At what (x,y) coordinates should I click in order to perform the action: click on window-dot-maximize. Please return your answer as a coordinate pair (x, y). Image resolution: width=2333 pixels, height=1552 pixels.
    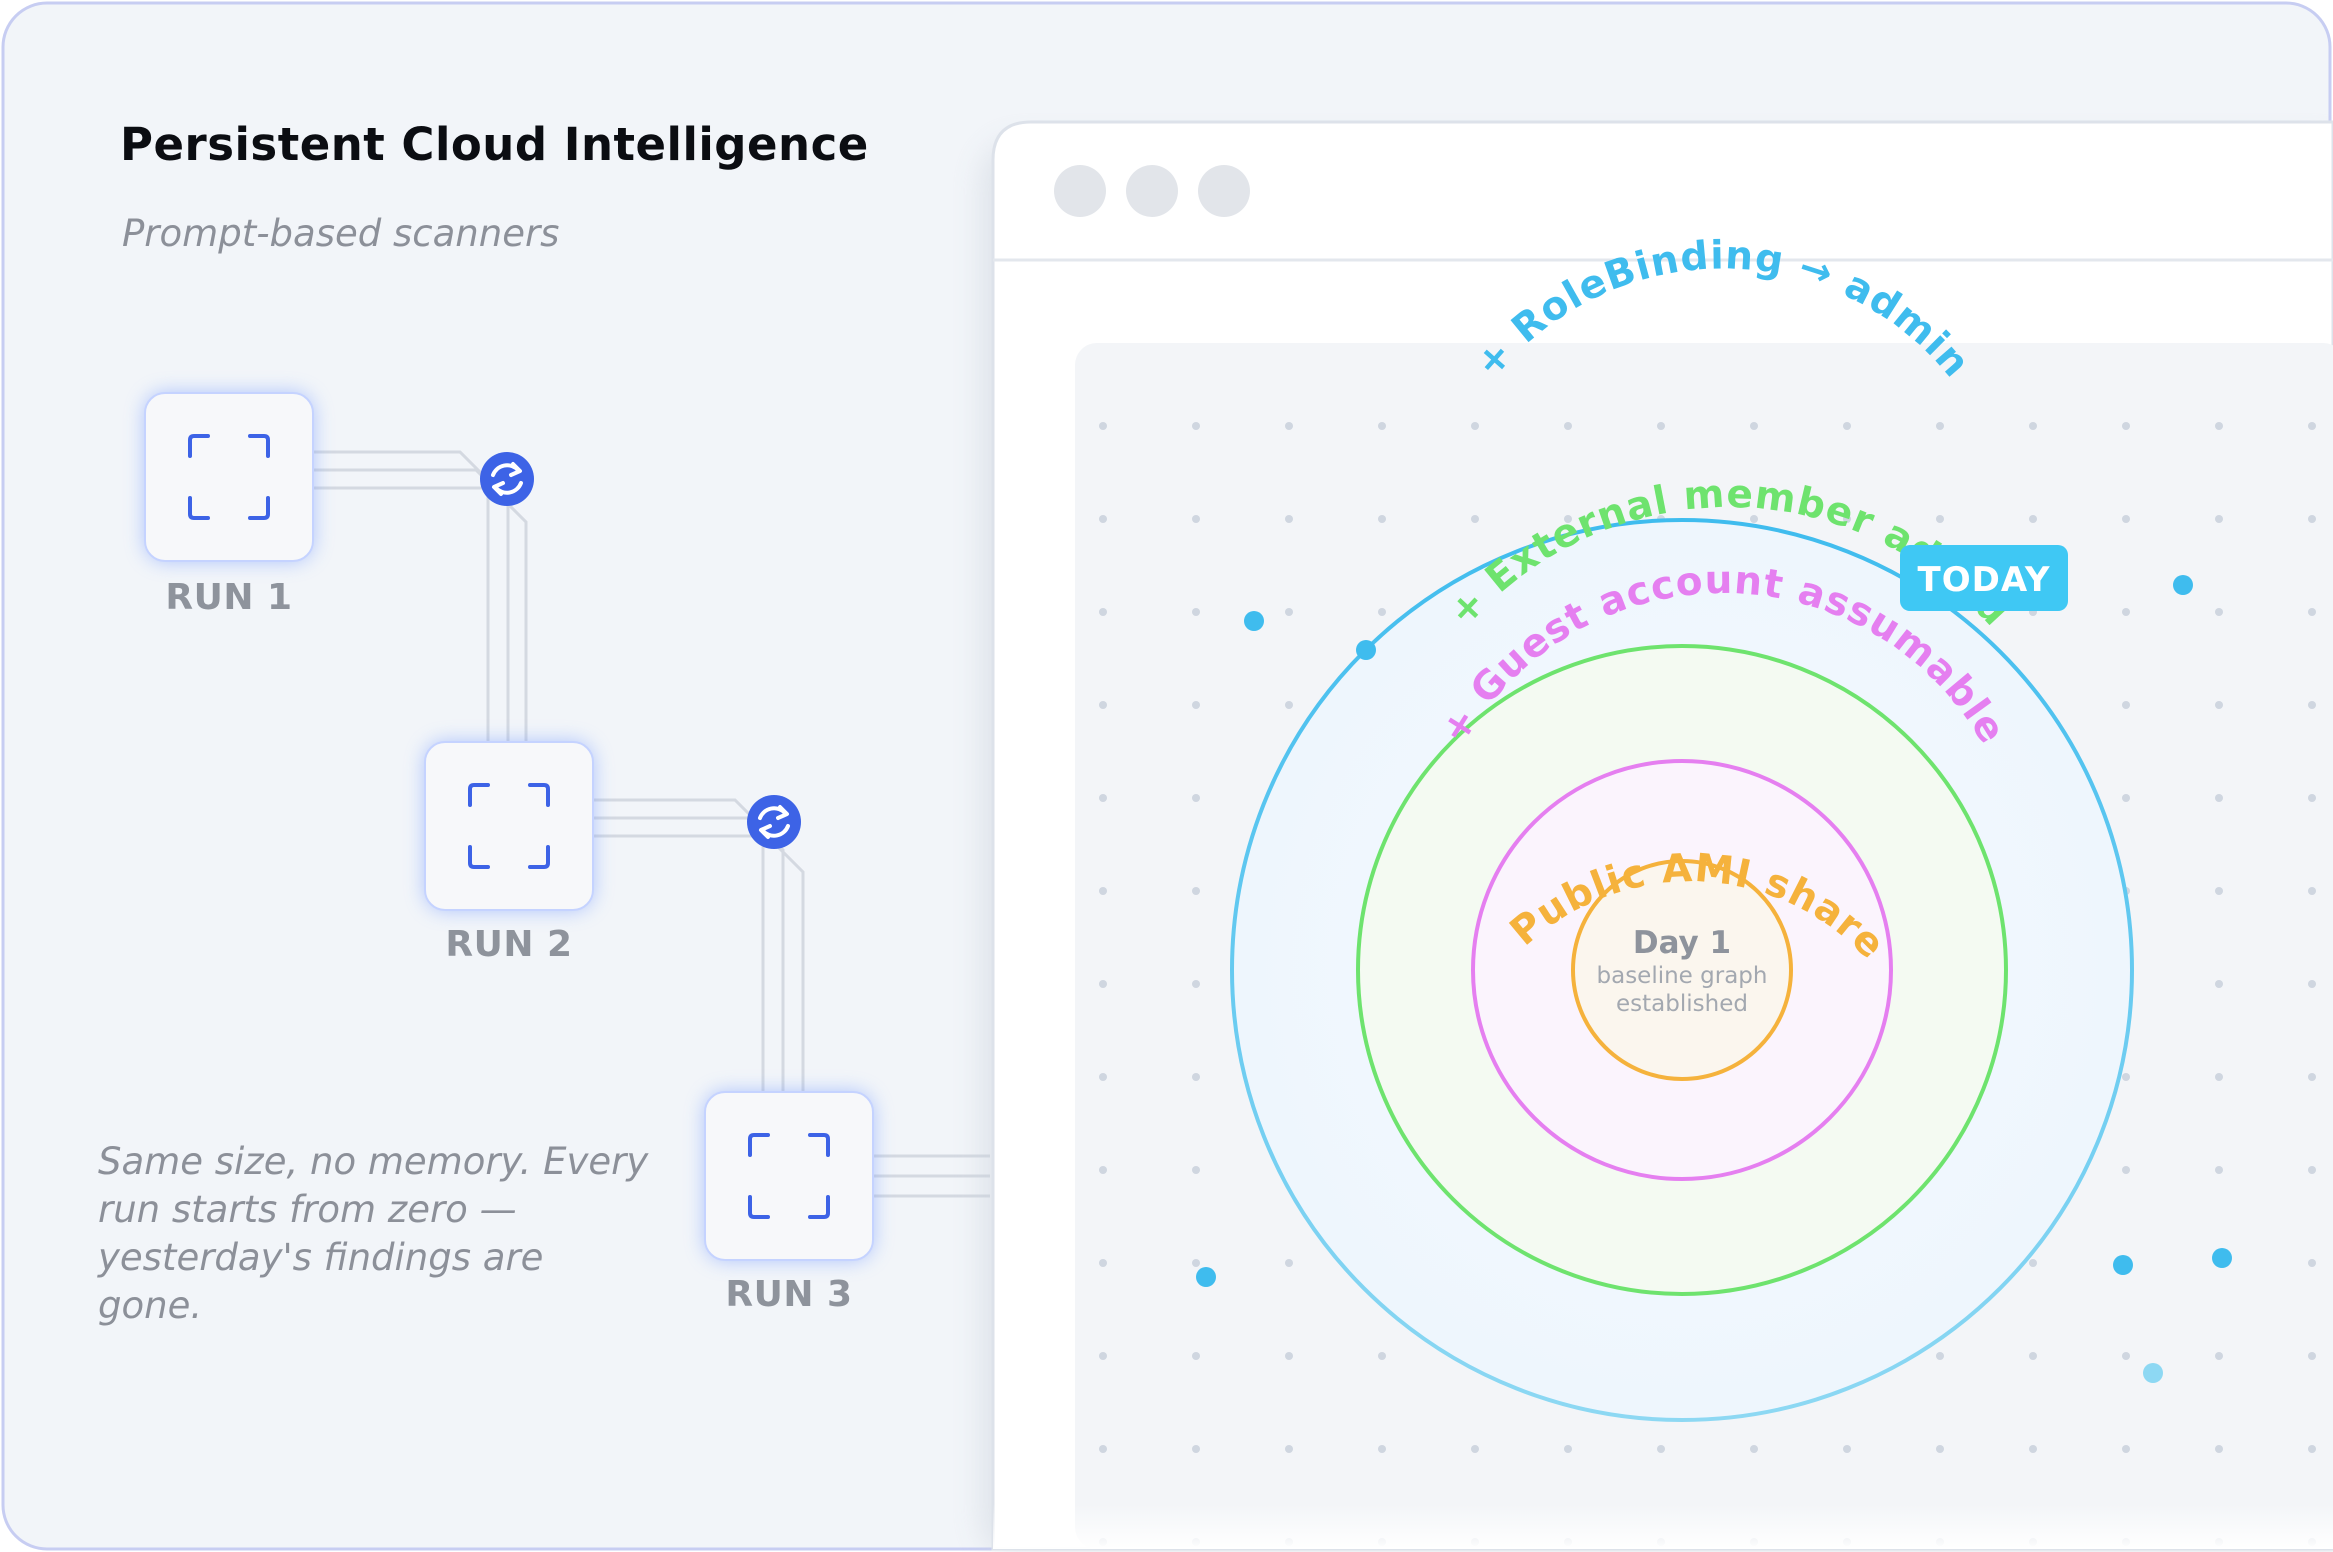
    Looking at the image, I should click on (1224, 191).